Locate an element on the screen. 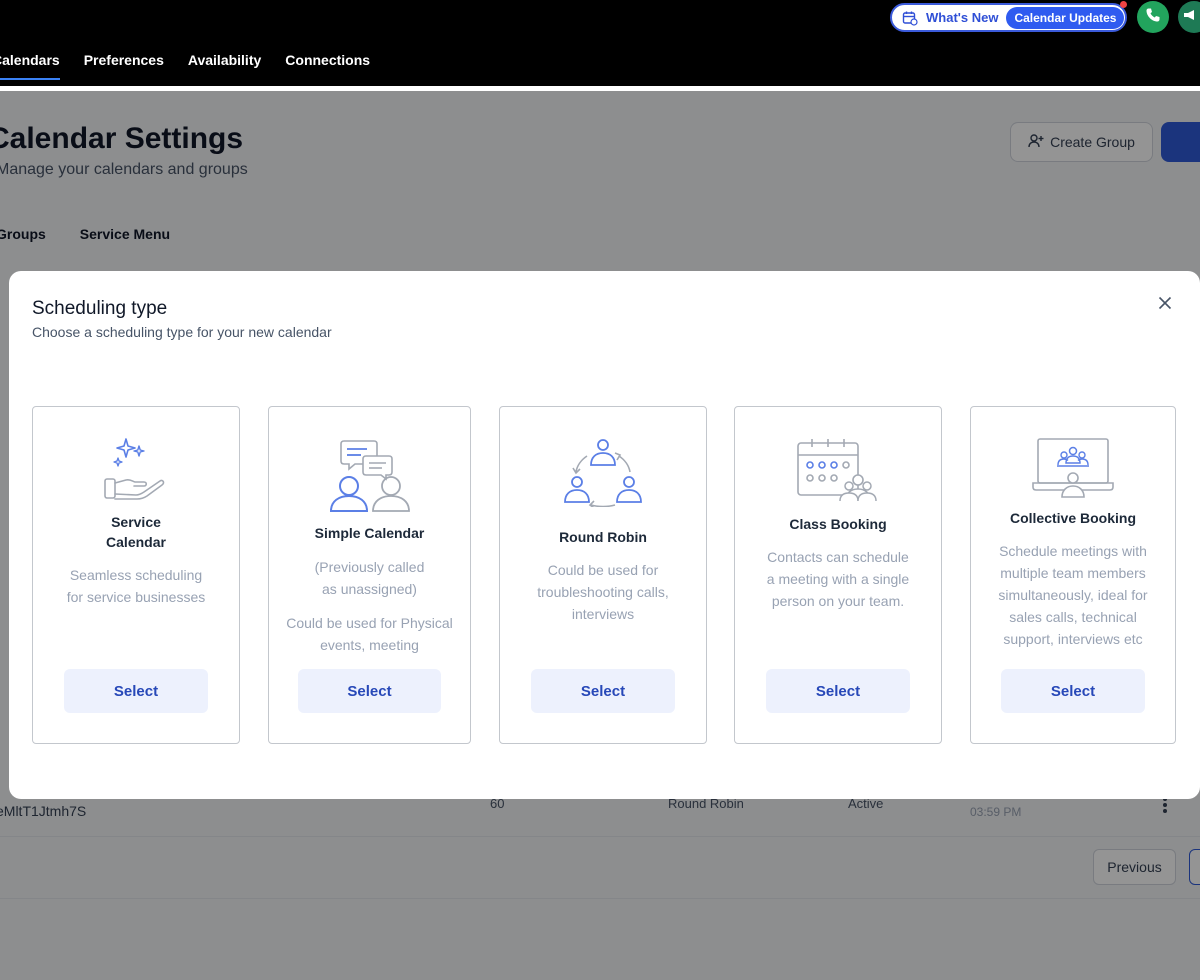  card-desc-line1: Could be used for Physical is located at coordinates (369, 623).